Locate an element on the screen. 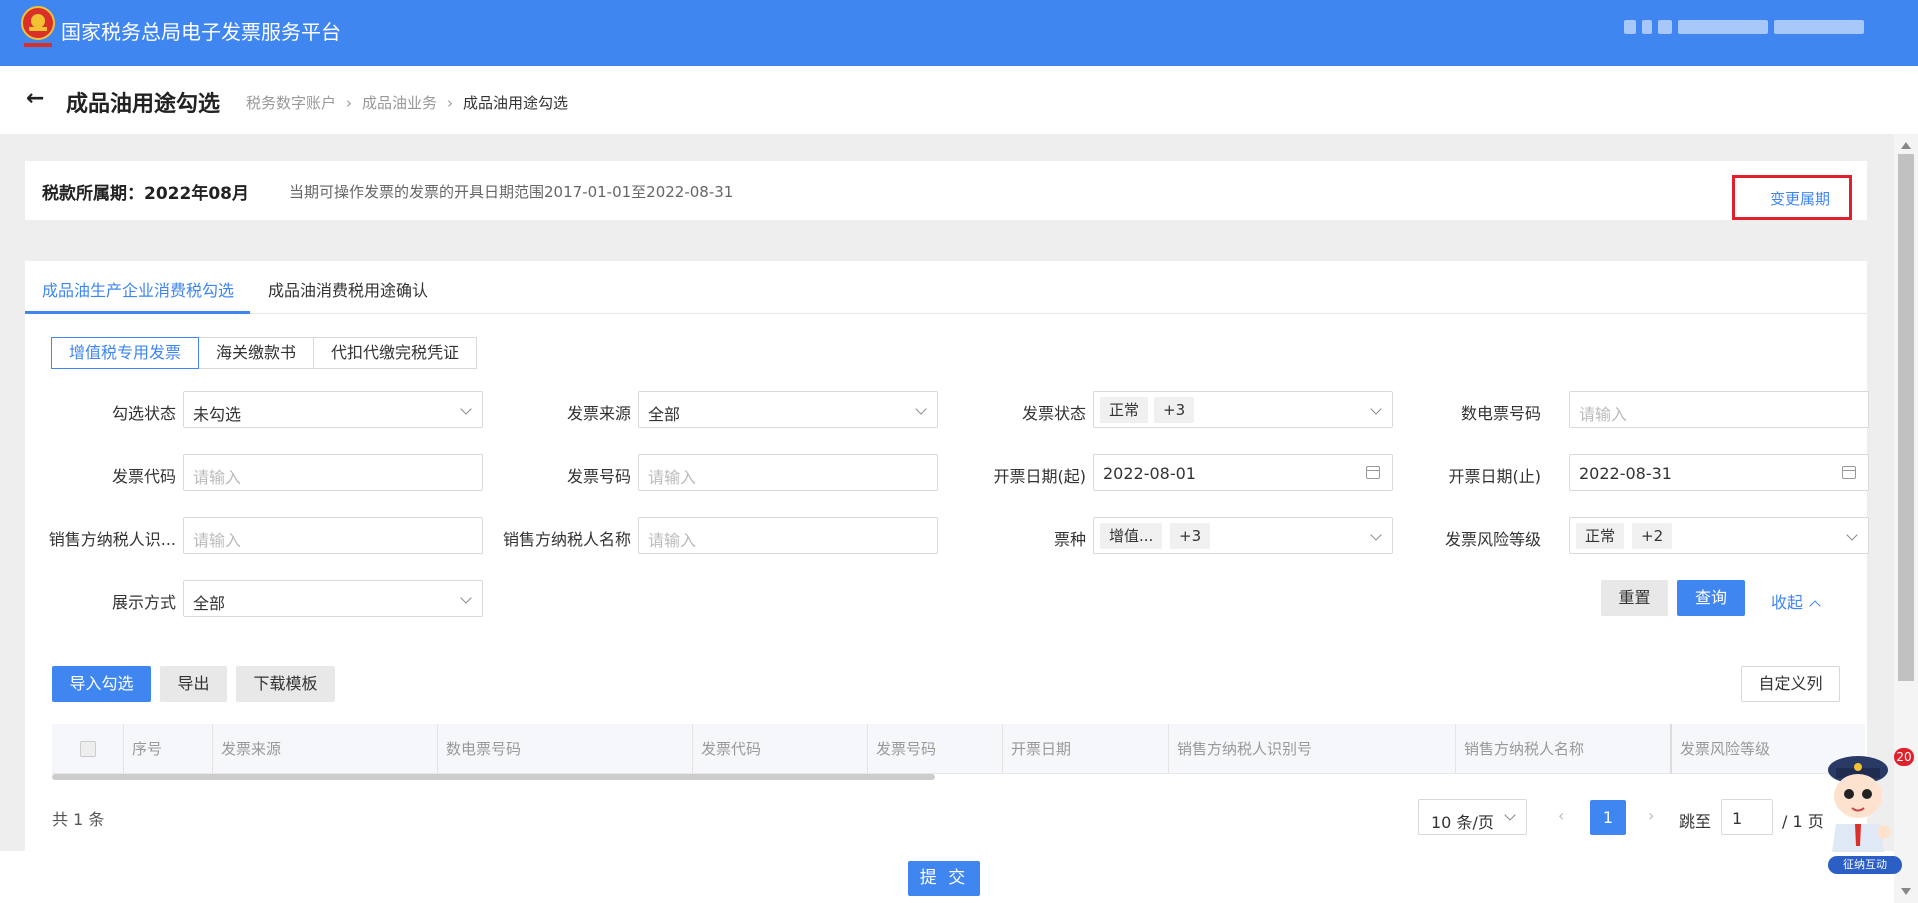 The image size is (1918, 903). tax-emblem-logo is located at coordinates (38, 26).